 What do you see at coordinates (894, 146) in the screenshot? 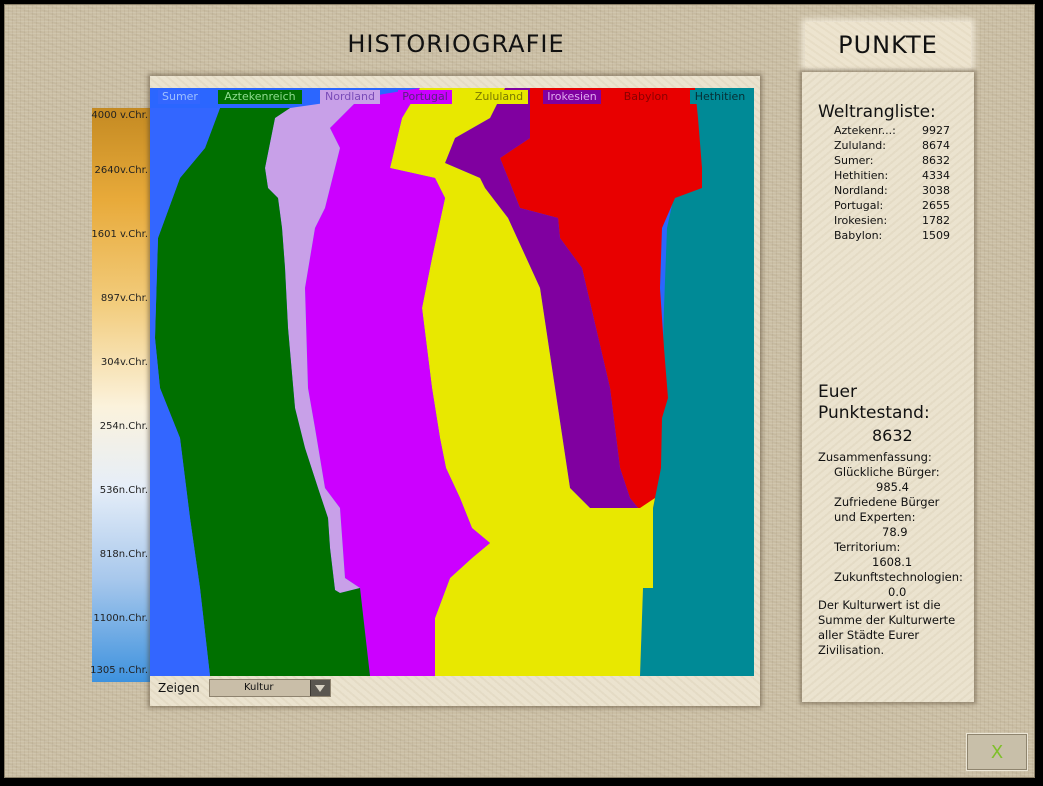
I see `ranking-row: Zululand: 8674` at bounding box center [894, 146].